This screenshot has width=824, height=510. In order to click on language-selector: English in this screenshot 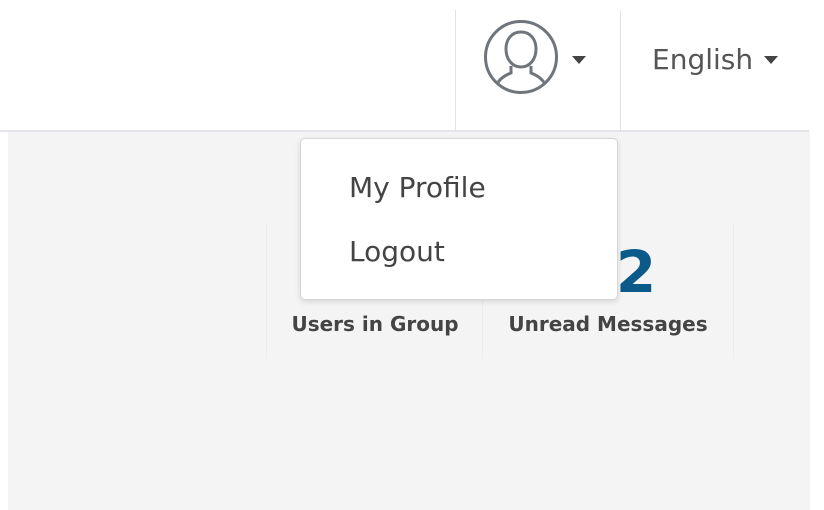, I will do `click(715, 60)`.